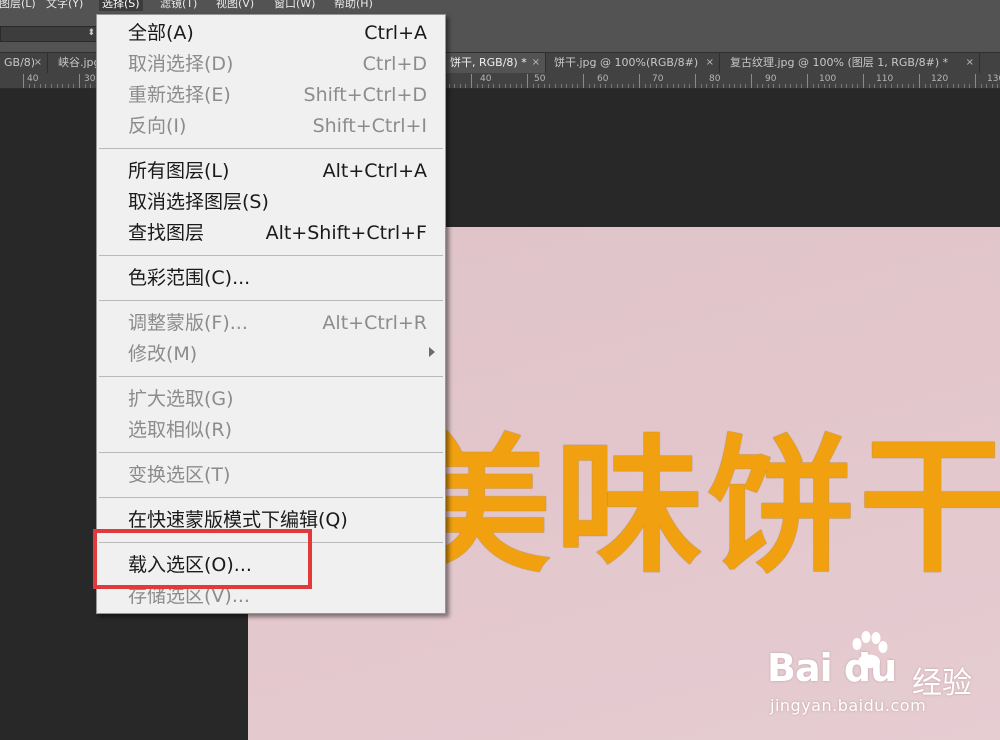  I want to click on menu-item-deselect: 取消选择(D) Ctrl+D, so click(271, 64).